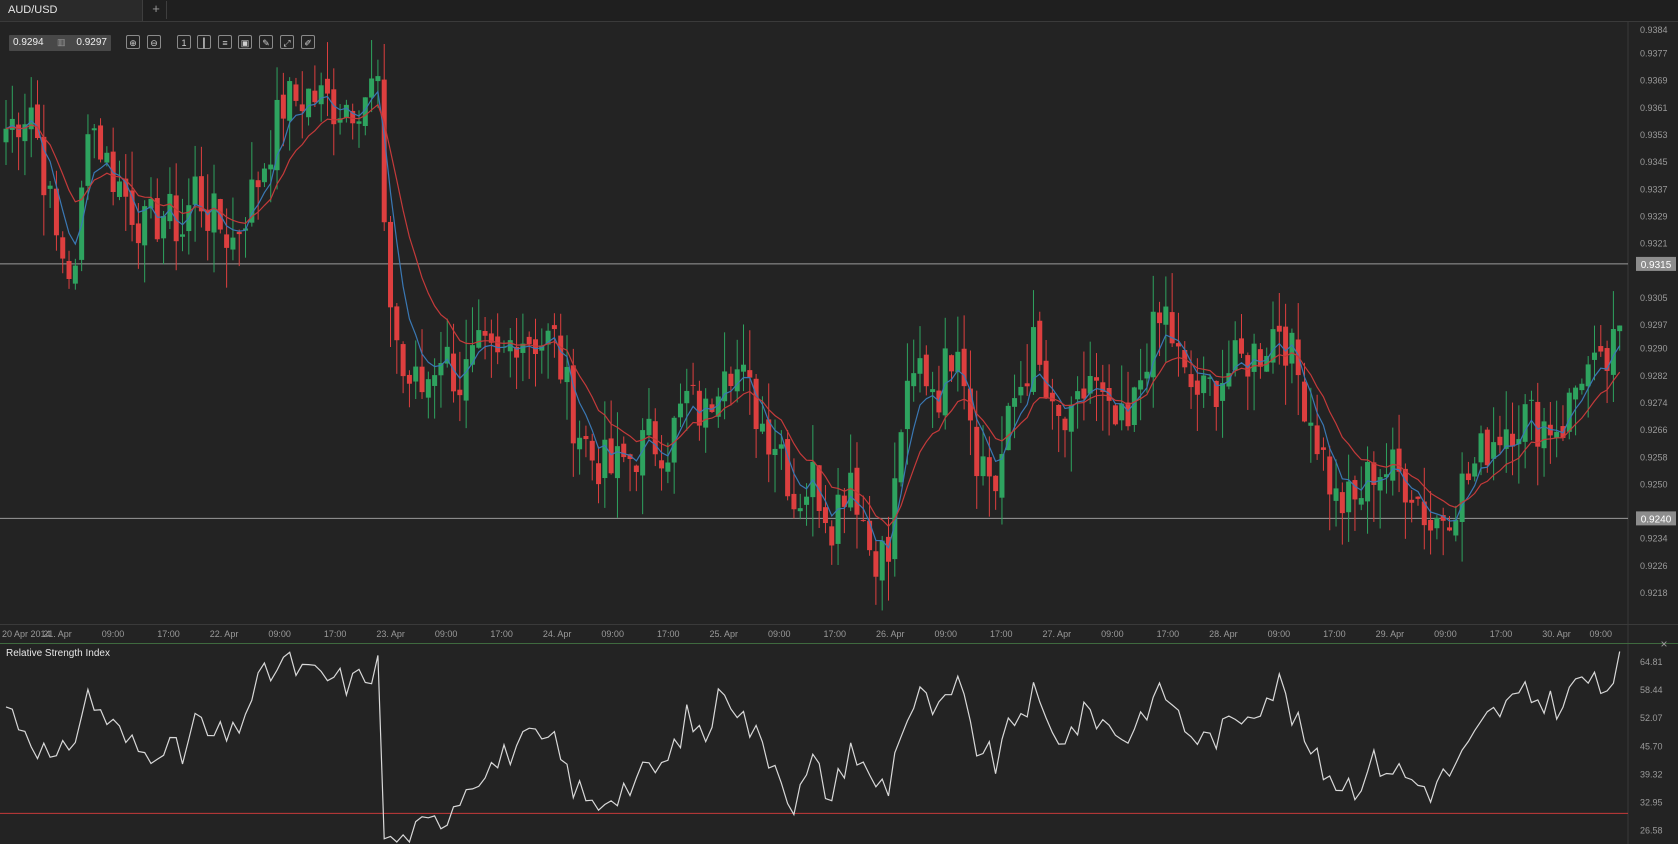 Image resolution: width=1678 pixels, height=844 pixels. I want to click on y-tick-label: 0.9282, so click(1654, 376).